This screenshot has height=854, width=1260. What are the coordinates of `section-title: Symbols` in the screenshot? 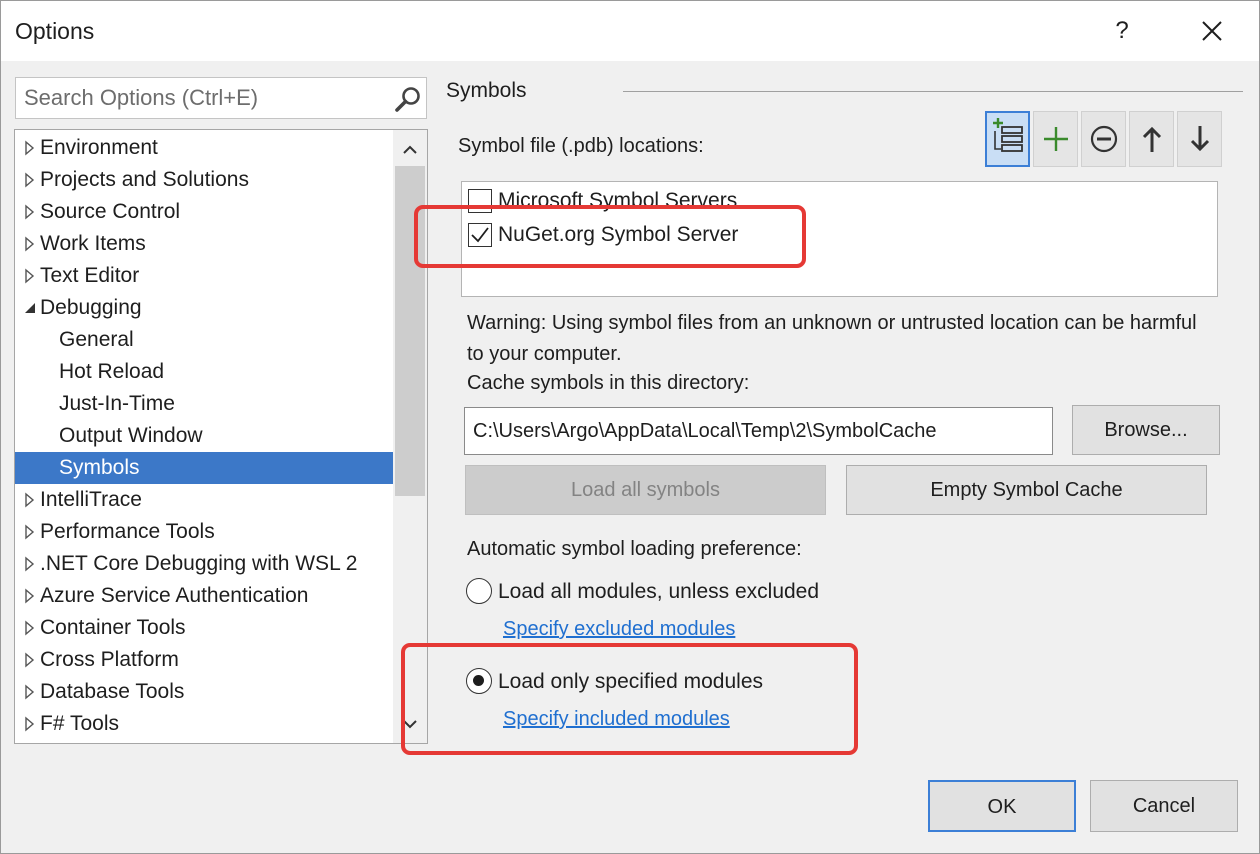 It's located at (486, 90).